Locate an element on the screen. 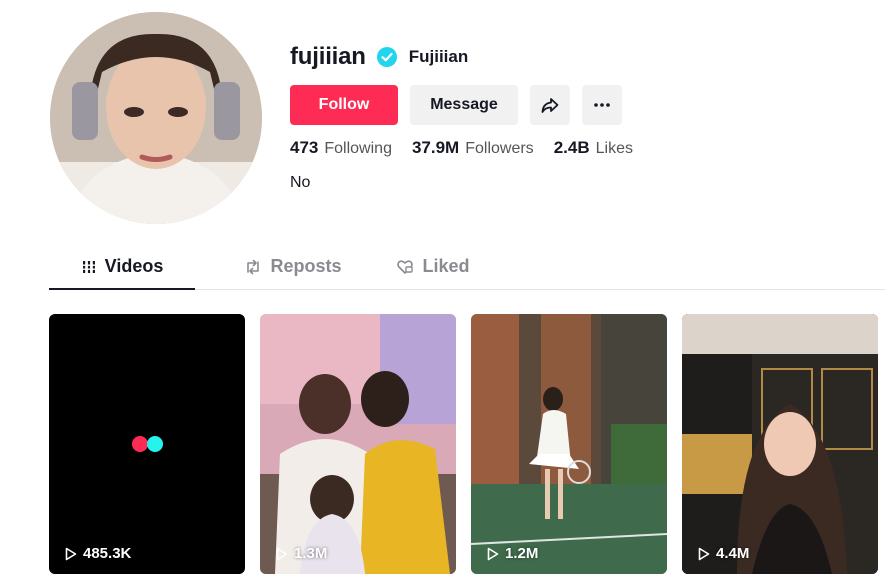  profile-avatar is located at coordinates (156, 118).